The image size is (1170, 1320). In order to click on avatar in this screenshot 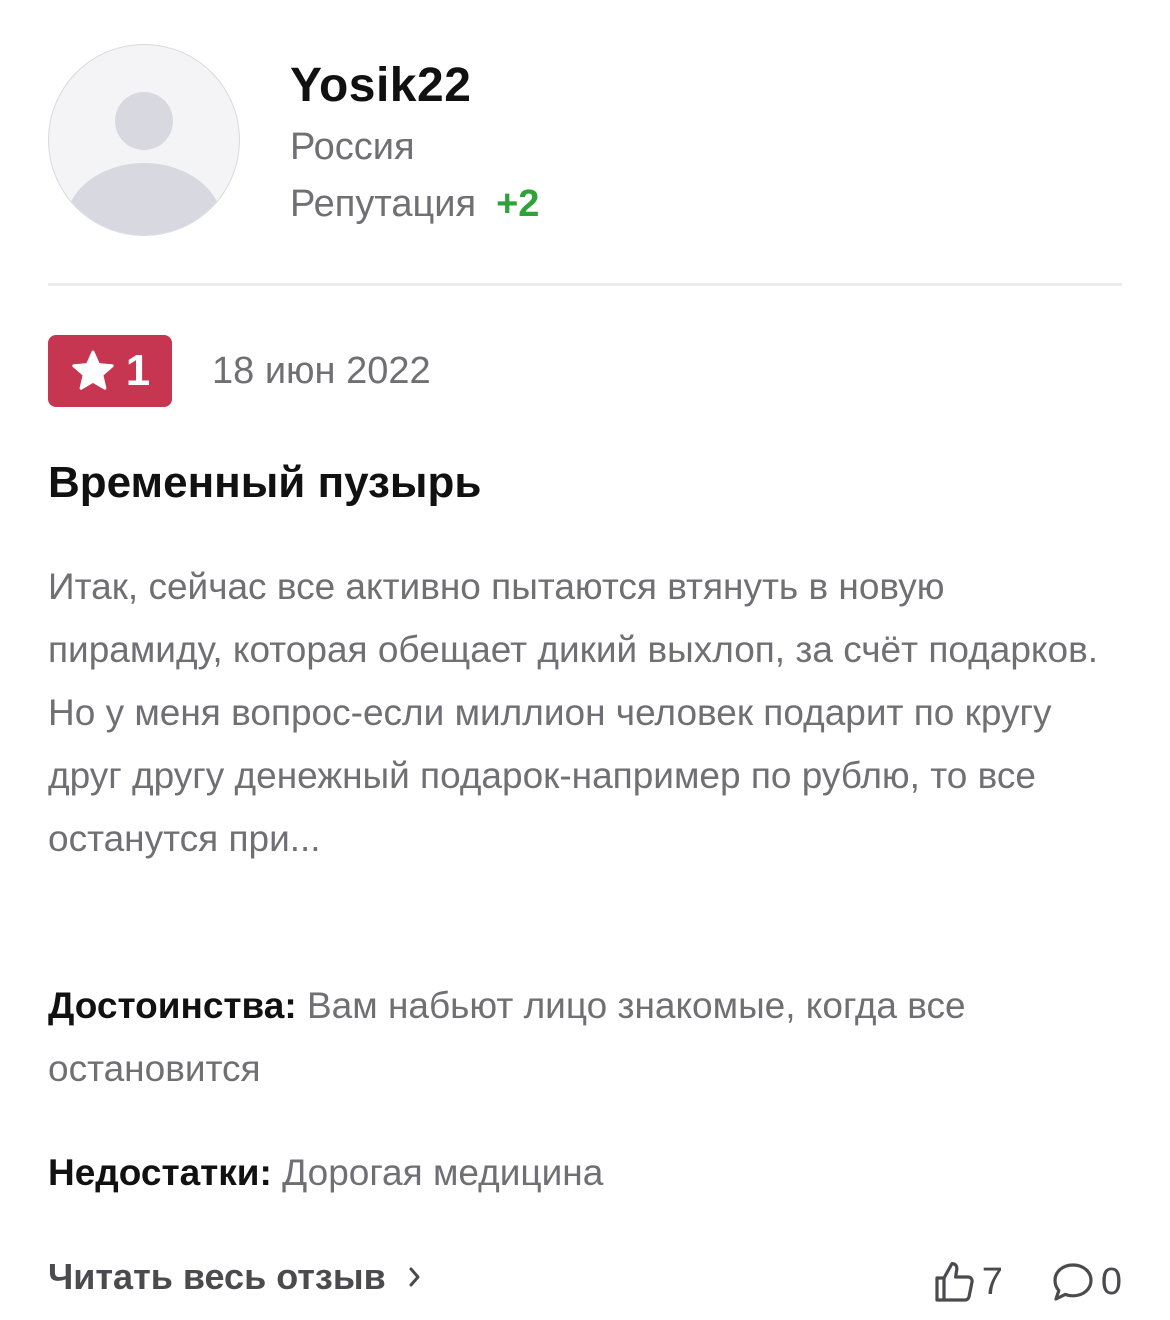, I will do `click(144, 140)`.